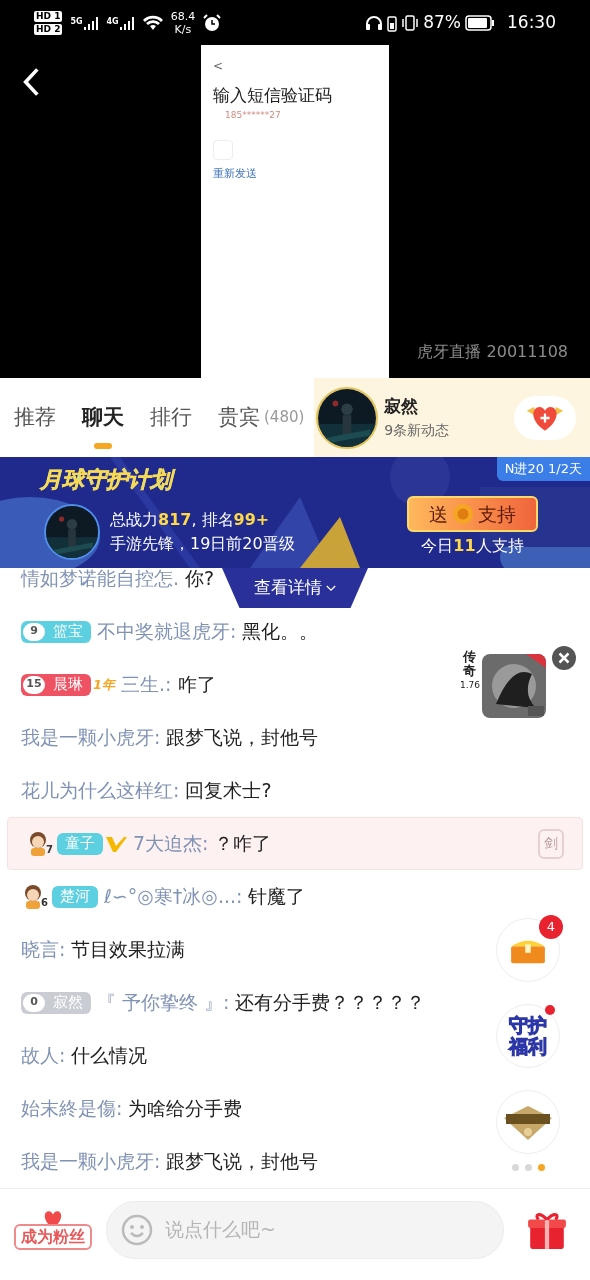  What do you see at coordinates (53, 1236) in the screenshot?
I see `become-fan-button: 成为粉丝` at bounding box center [53, 1236].